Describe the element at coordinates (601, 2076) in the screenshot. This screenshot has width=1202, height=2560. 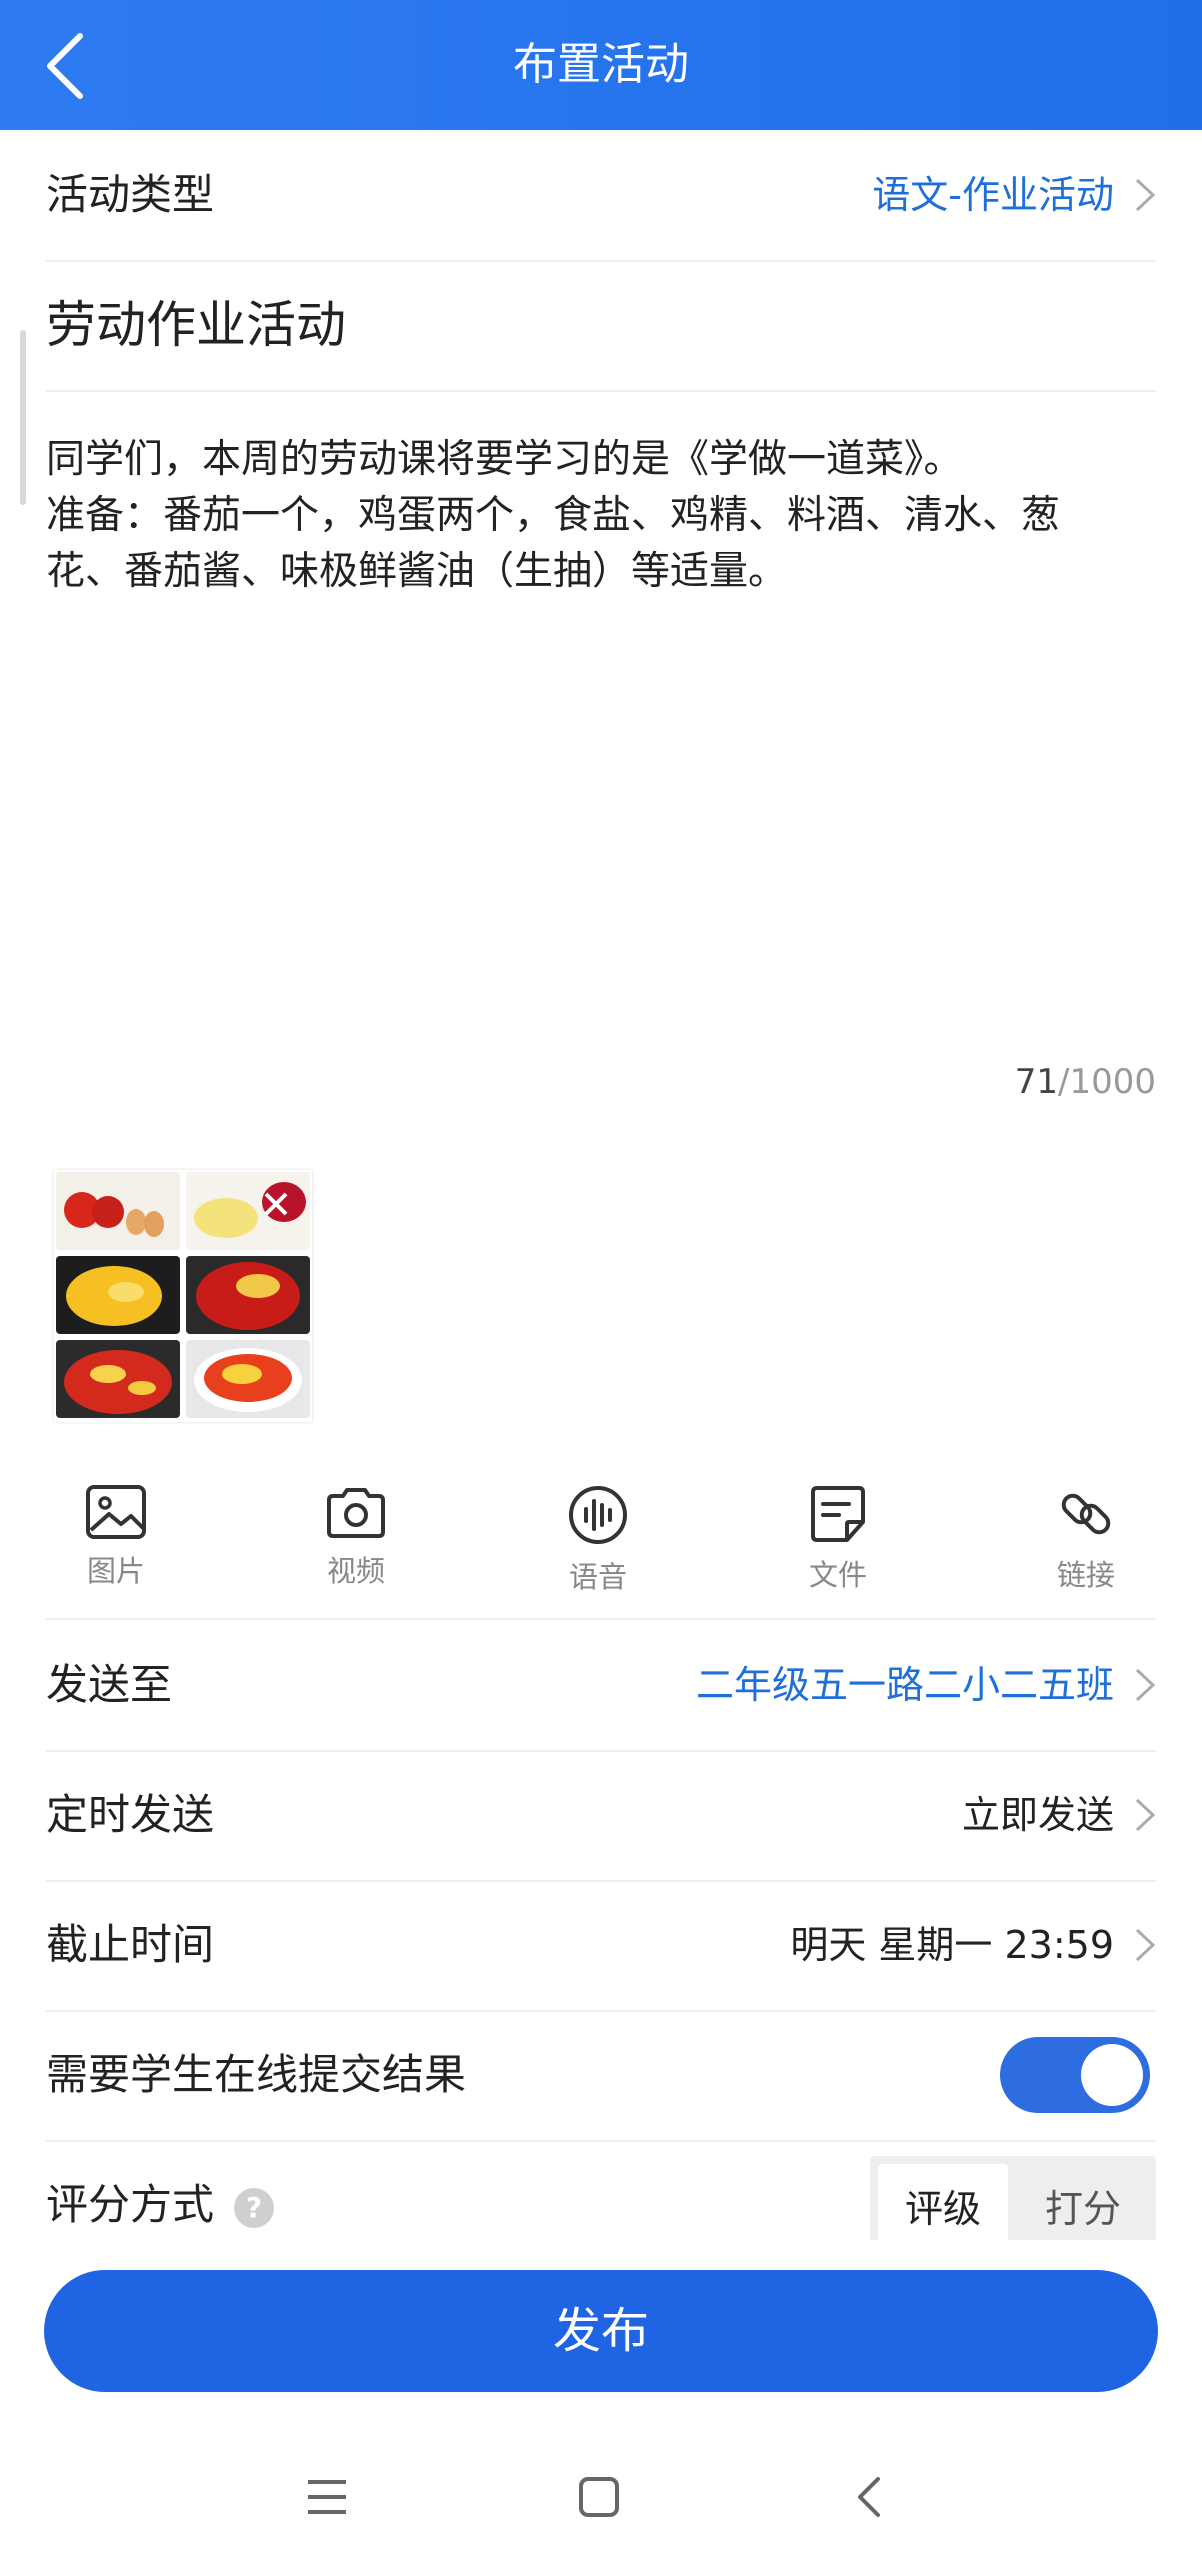
I see `online-submit-row: 需要学生在线提交结果` at that location.